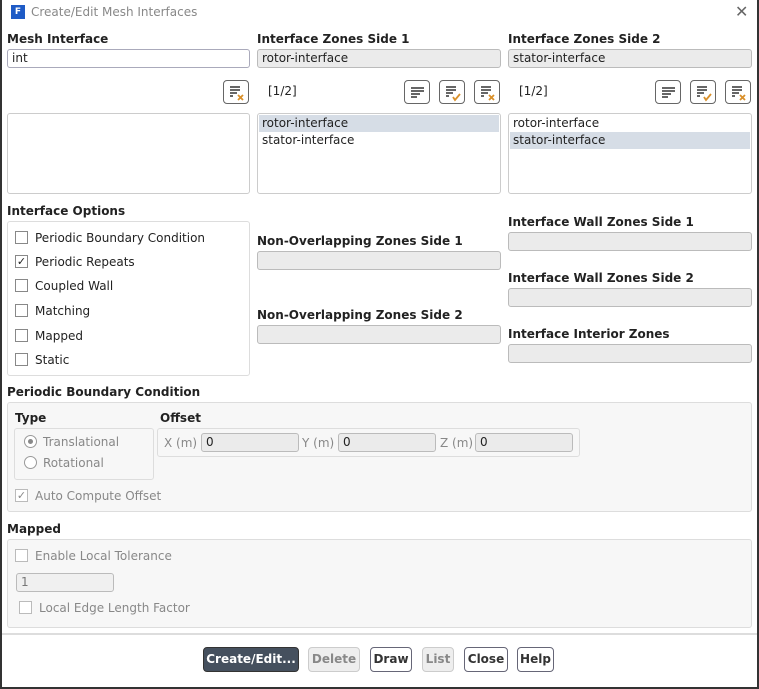 This screenshot has height=689, width=759. Describe the element at coordinates (360, 315) in the screenshot. I see `non-overlap-side2-label: Non-Overlapping Zones Side 2` at that location.